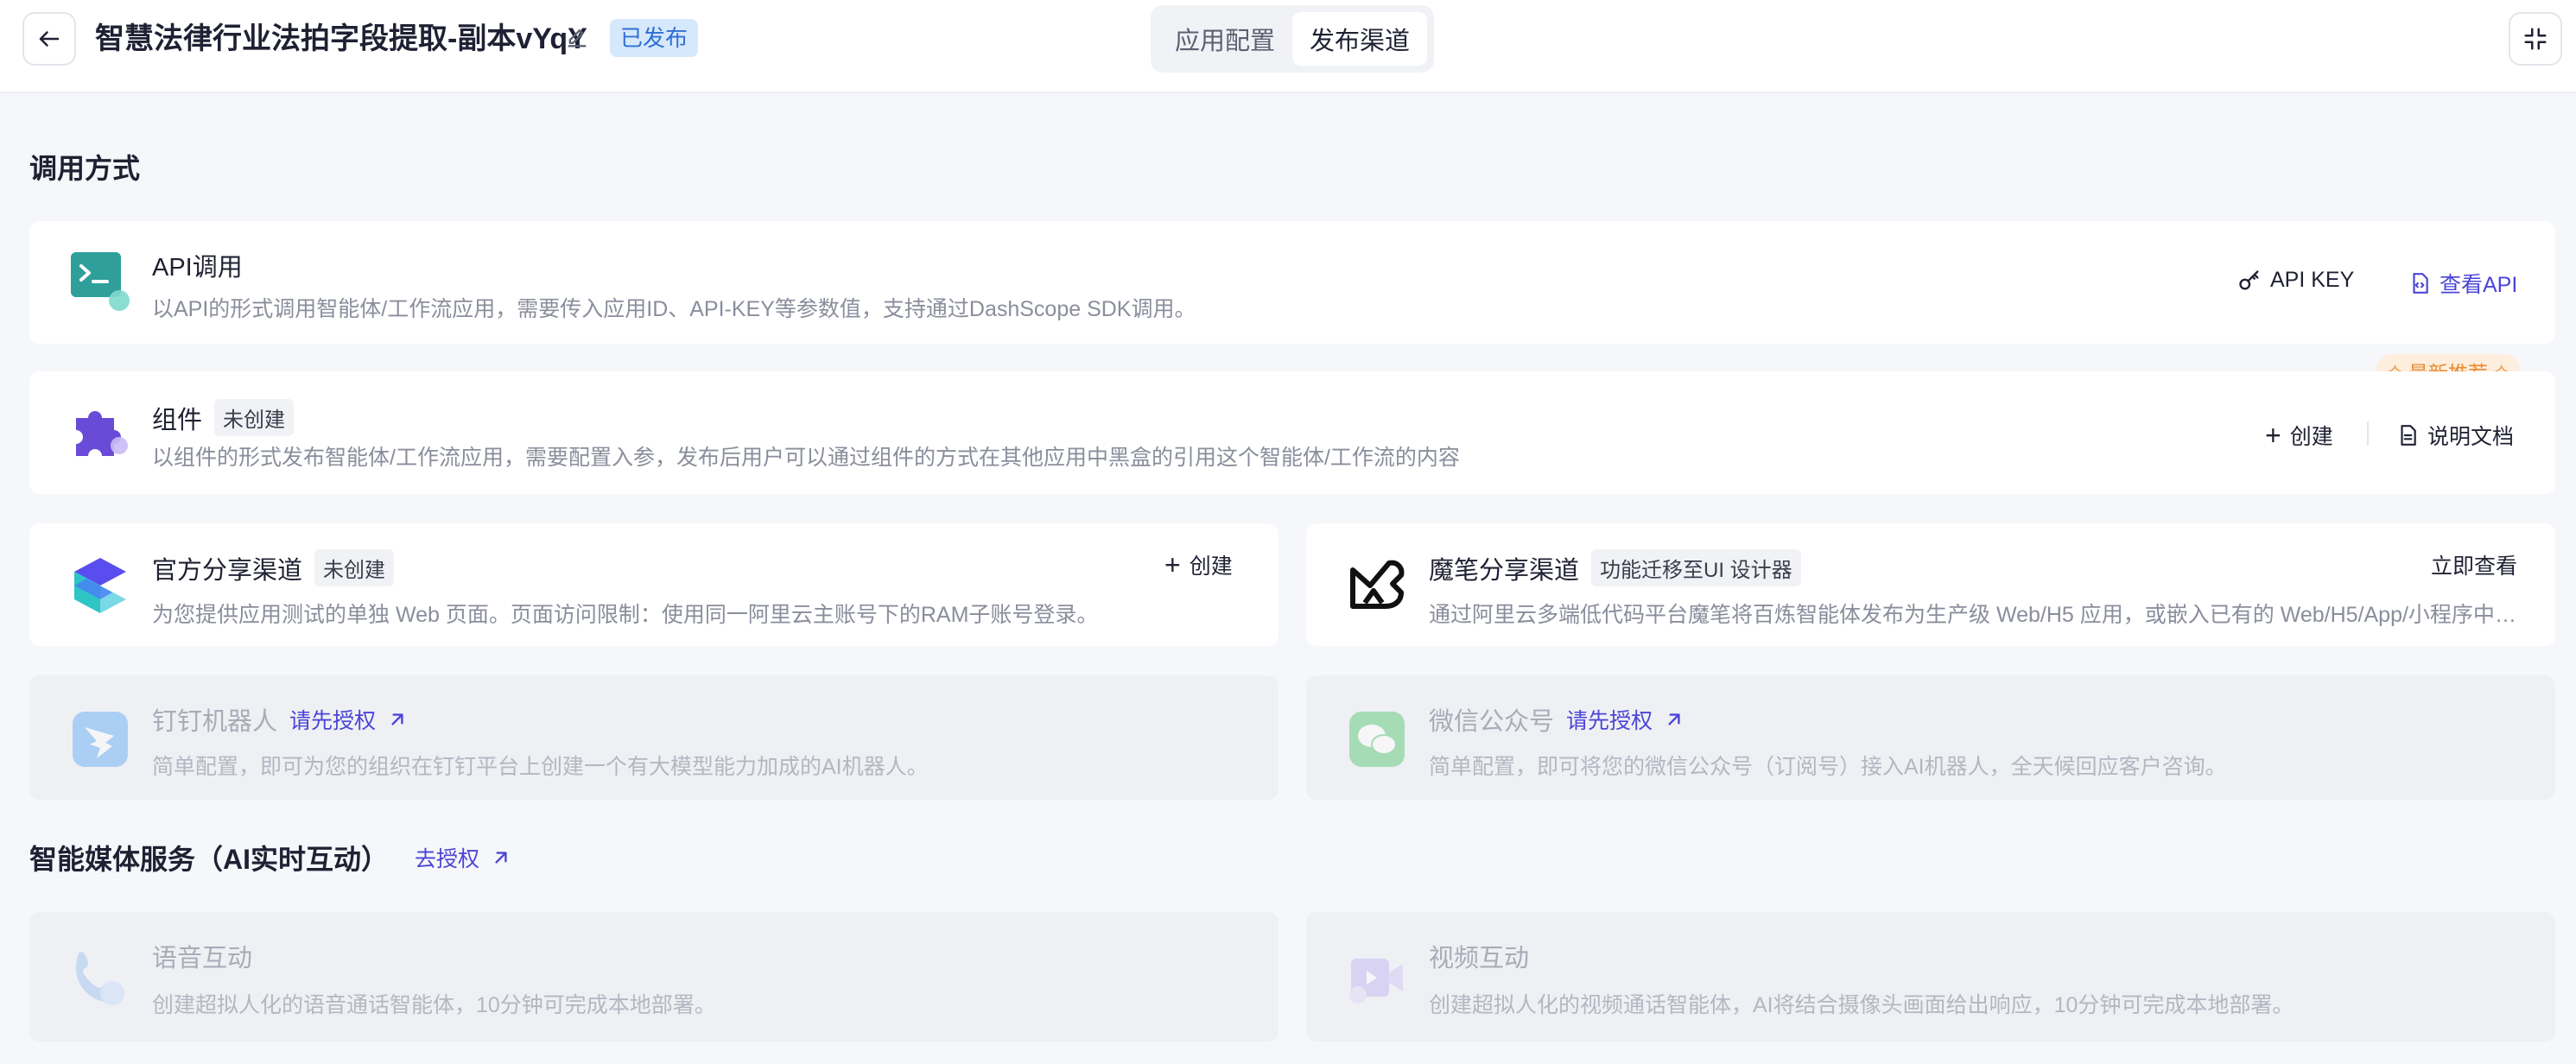  I want to click on tab-app-config: 应用配置, so click(1225, 39).